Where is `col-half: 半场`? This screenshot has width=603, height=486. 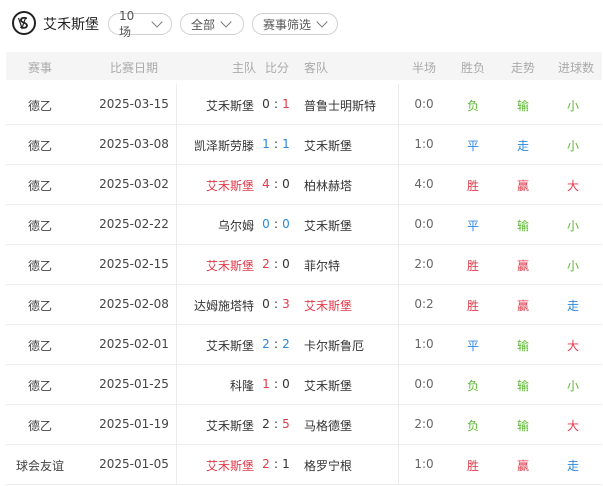 col-half: 半场 is located at coordinates (423, 68).